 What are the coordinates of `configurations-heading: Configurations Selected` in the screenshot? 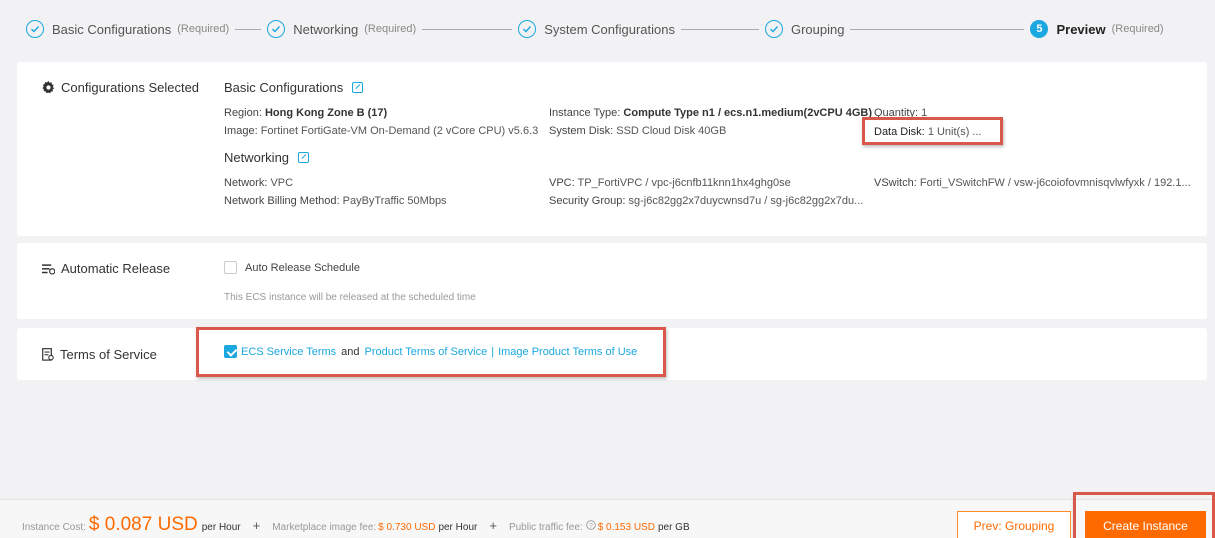 It's located at (120, 87).